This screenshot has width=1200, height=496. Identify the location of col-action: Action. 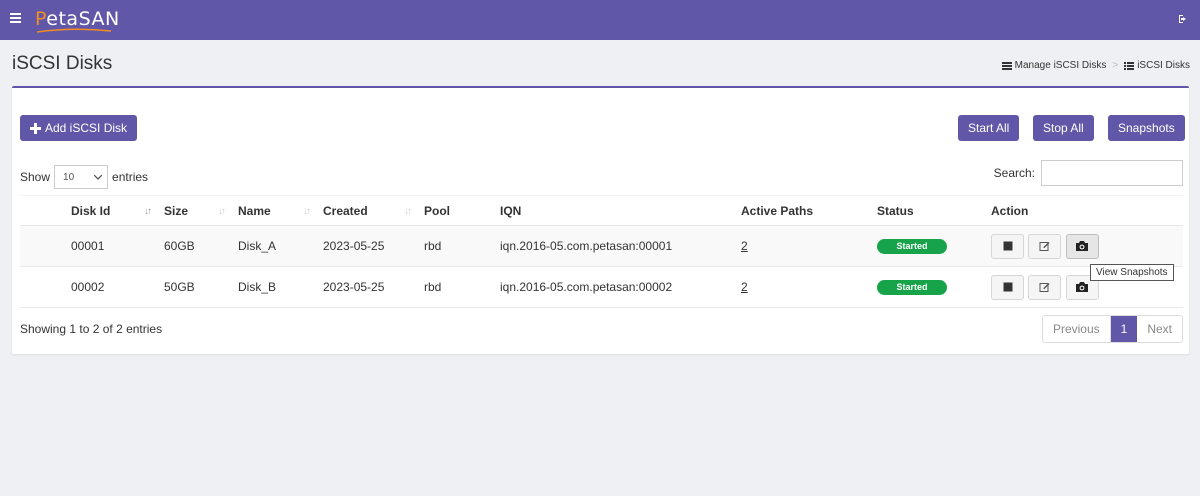
(1083, 210).